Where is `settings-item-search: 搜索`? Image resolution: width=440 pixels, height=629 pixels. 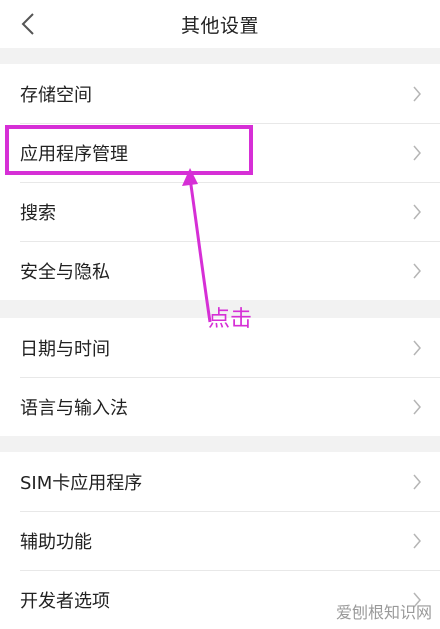
settings-item-search: 搜索 is located at coordinates (220, 211).